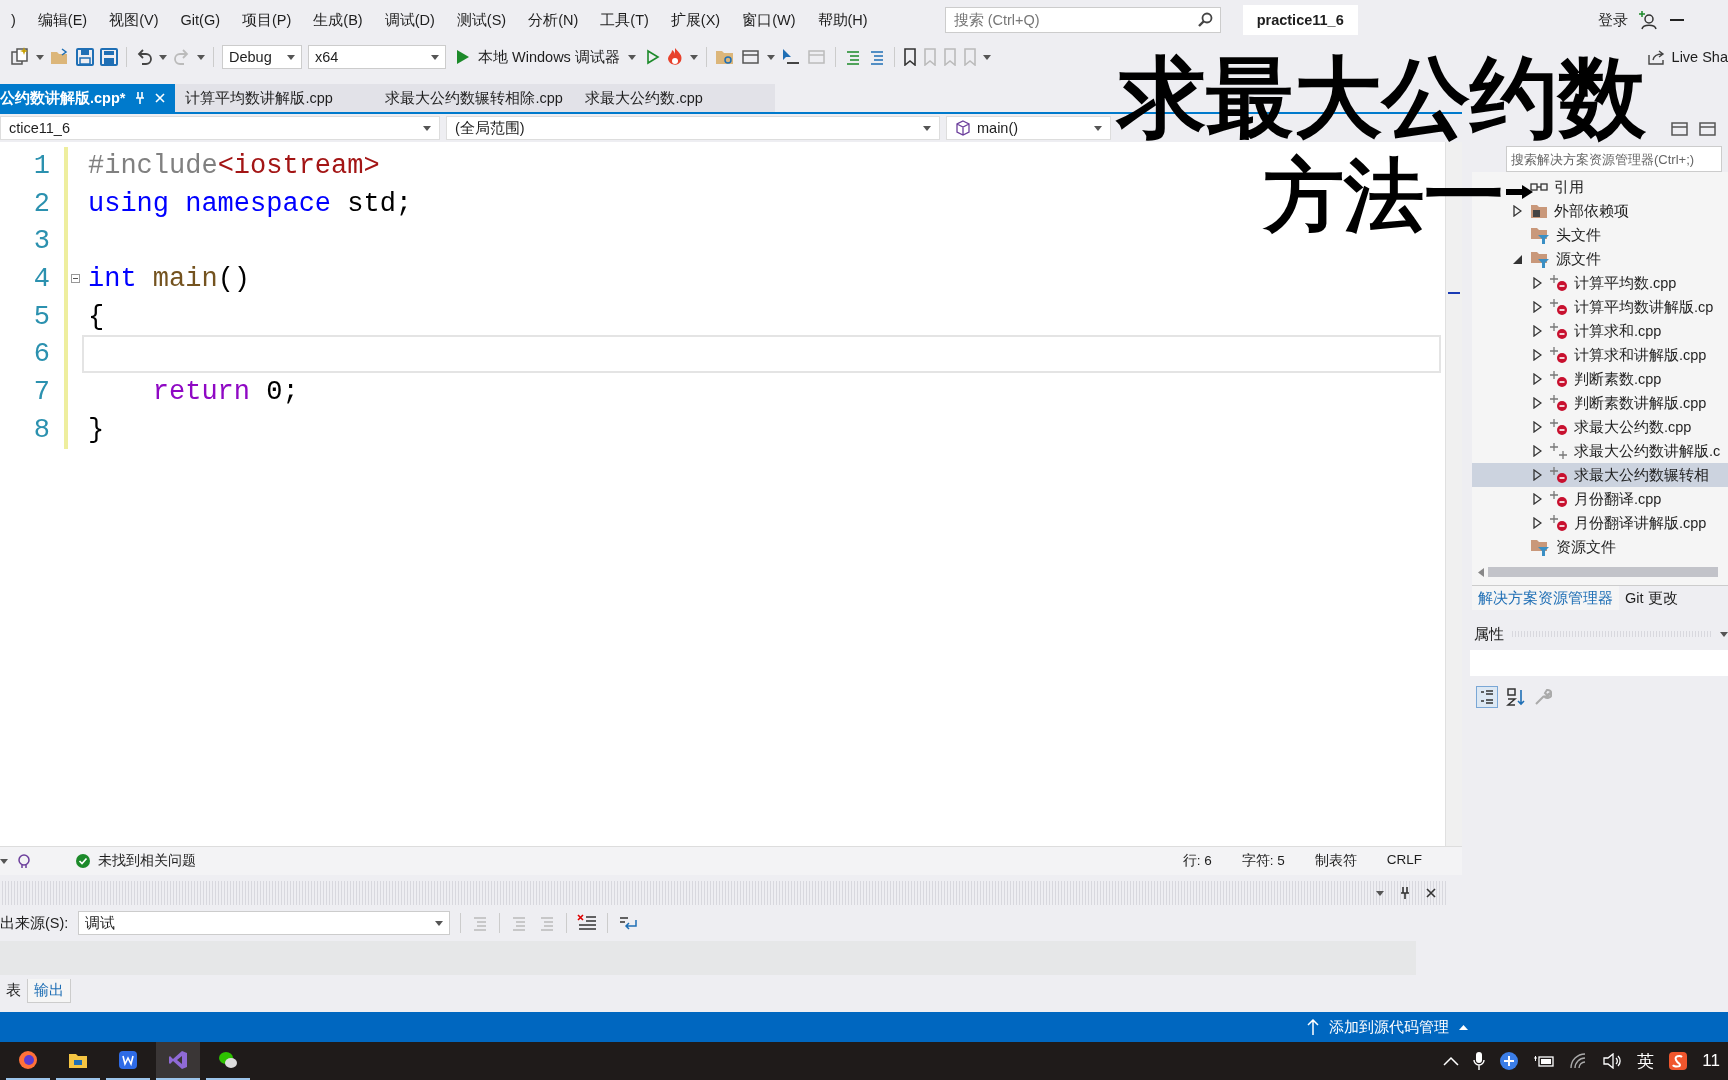 This screenshot has height=1080, width=1728. I want to click on tree-item: 判断素数讲解版.cpp, so click(1640, 403).